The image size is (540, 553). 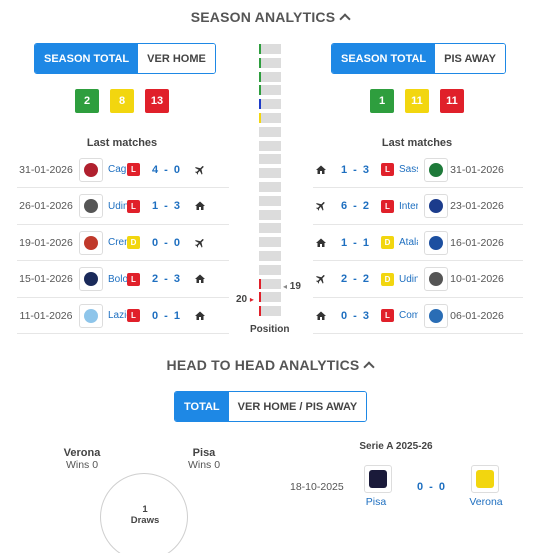 I want to click on home-position-value: 20, so click(x=242, y=299).